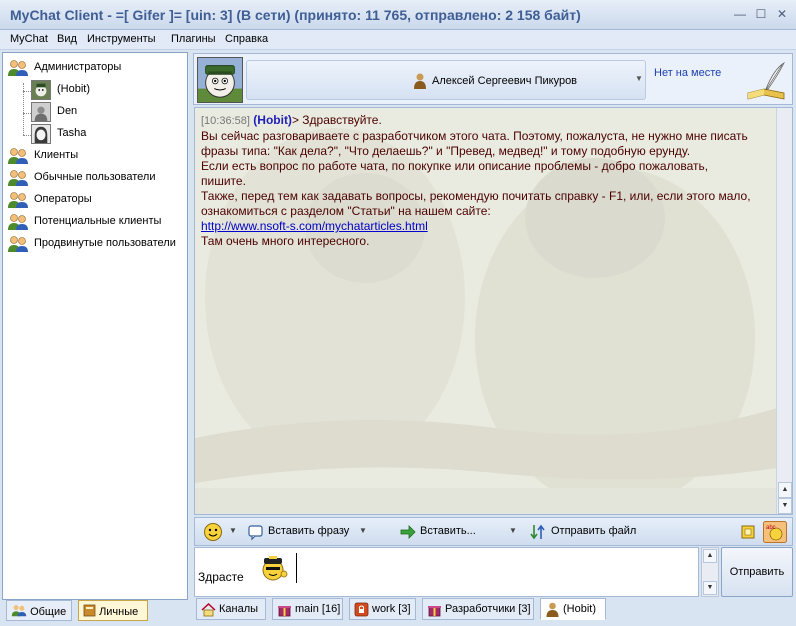  What do you see at coordinates (220, 80) in the screenshot?
I see `avatar` at bounding box center [220, 80].